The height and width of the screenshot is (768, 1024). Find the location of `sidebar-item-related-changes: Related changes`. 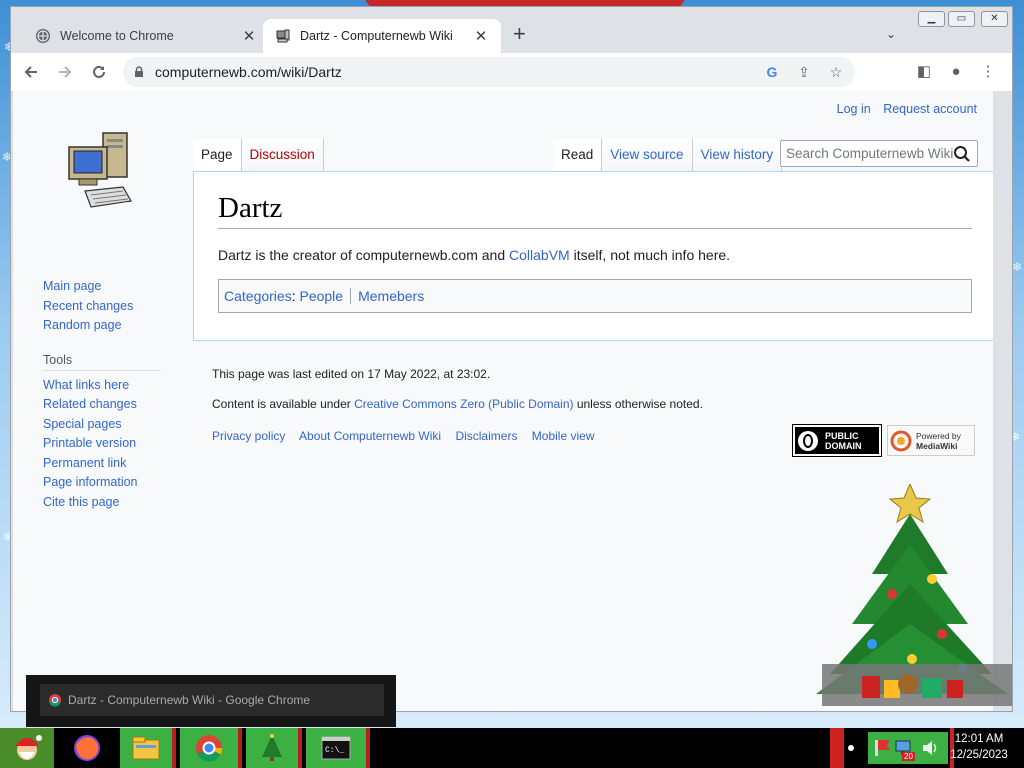

sidebar-item-related-changes: Related changes is located at coordinates (102, 405).